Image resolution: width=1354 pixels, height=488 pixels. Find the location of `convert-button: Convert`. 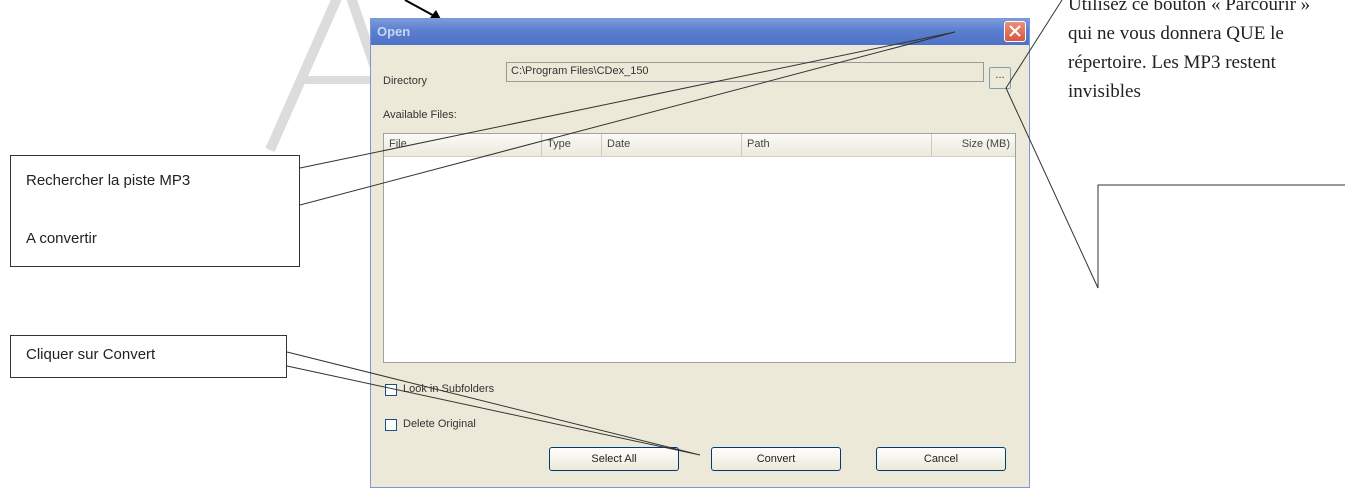

convert-button: Convert is located at coordinates (776, 459).